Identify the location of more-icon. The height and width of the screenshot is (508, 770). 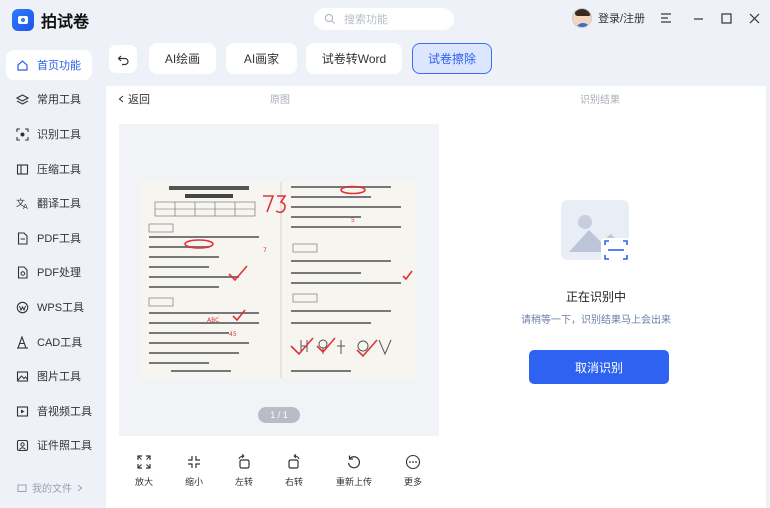
(413, 462).